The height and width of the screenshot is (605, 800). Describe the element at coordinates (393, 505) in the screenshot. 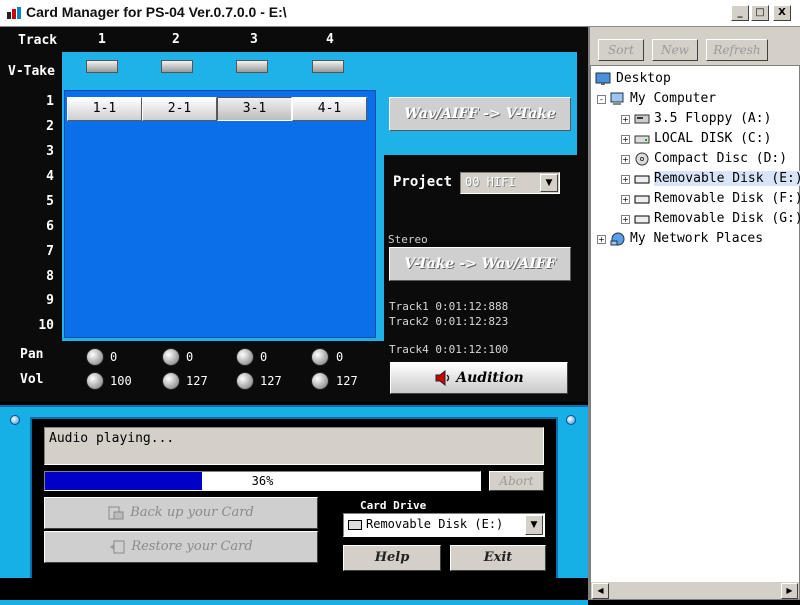

I see `card-drive-label: Card Drive` at that location.